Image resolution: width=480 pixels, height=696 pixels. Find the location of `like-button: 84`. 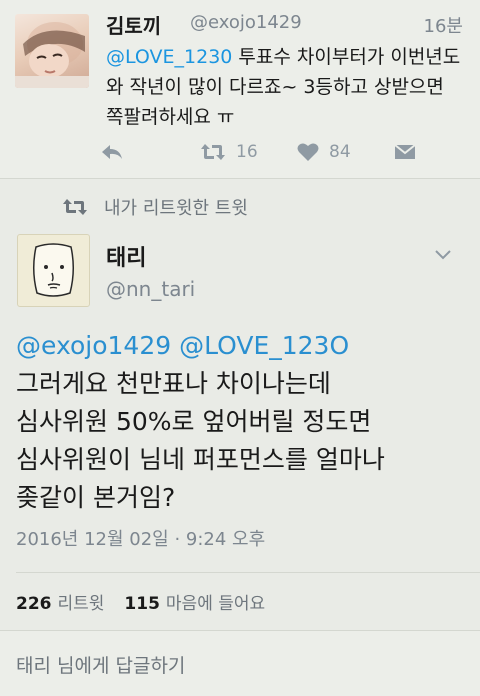

like-button: 84 is located at coordinates (324, 152).